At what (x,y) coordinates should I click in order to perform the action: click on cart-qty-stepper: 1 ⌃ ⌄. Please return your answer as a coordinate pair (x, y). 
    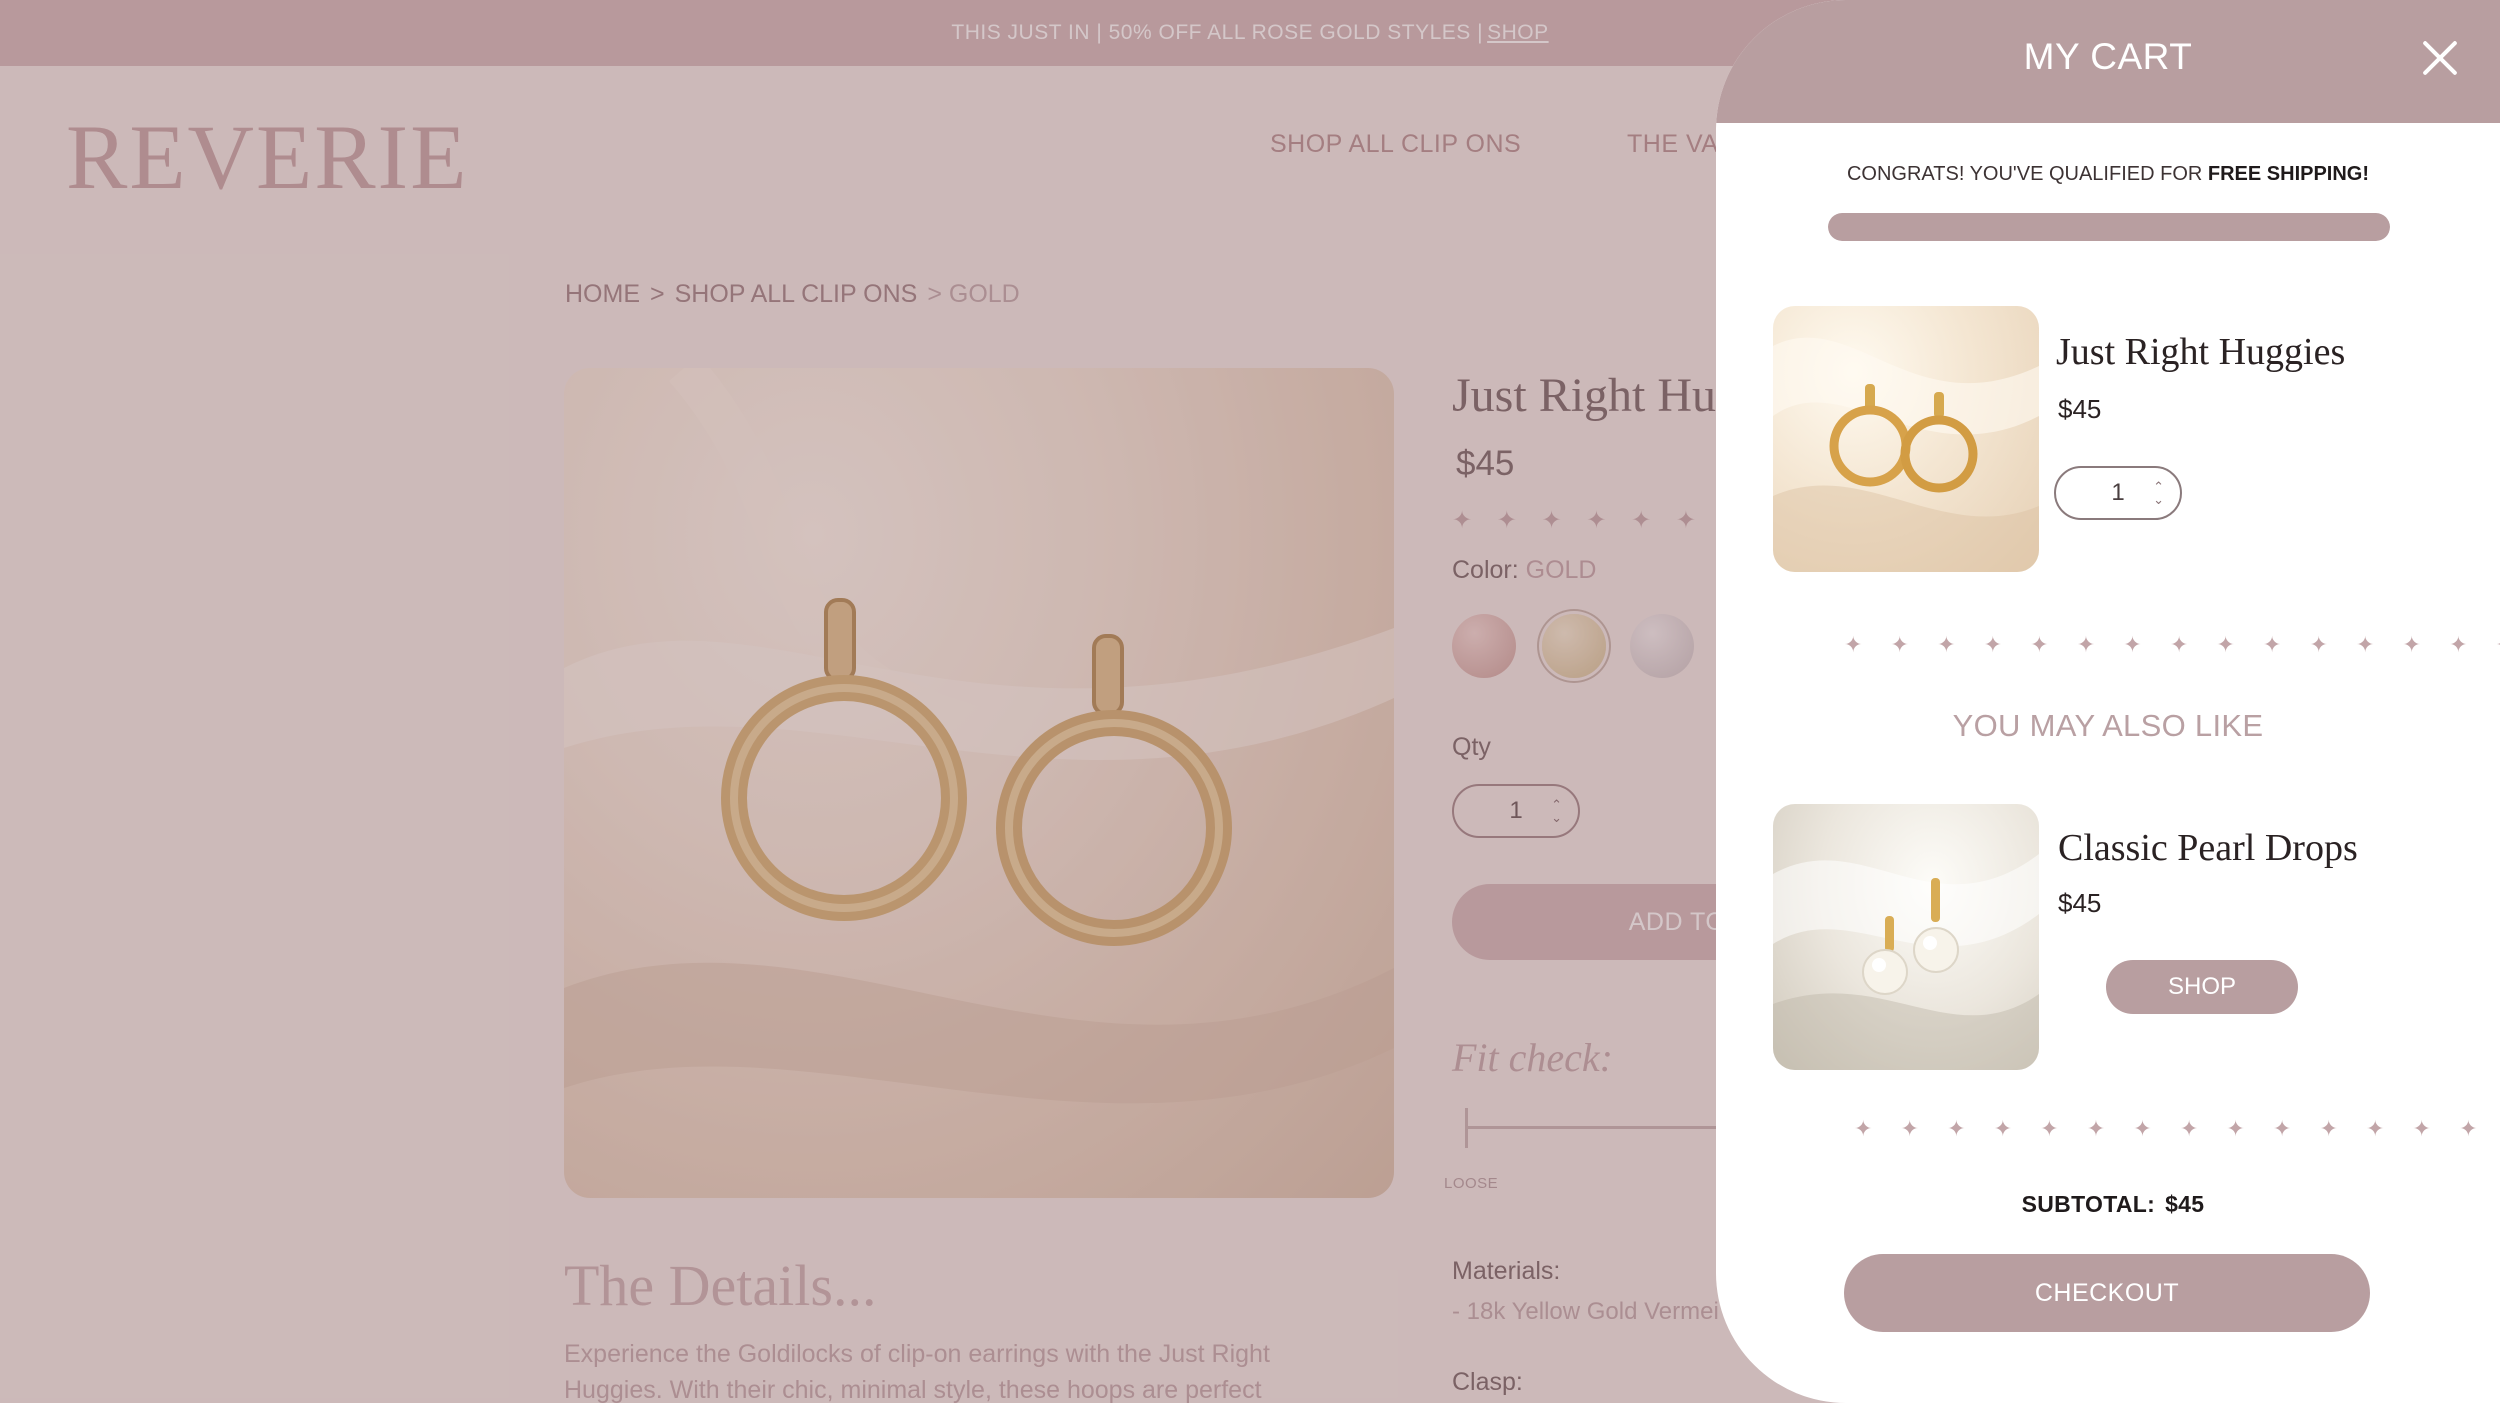
    Looking at the image, I should click on (2118, 493).